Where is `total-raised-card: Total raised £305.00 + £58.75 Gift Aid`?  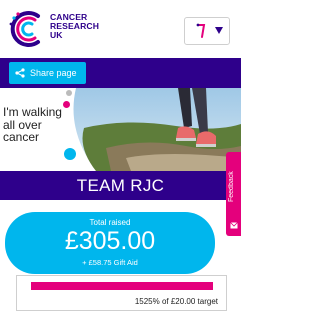
total-raised-card: Total raised £305.00 + £58.75 Gift Aid is located at coordinates (110, 243).